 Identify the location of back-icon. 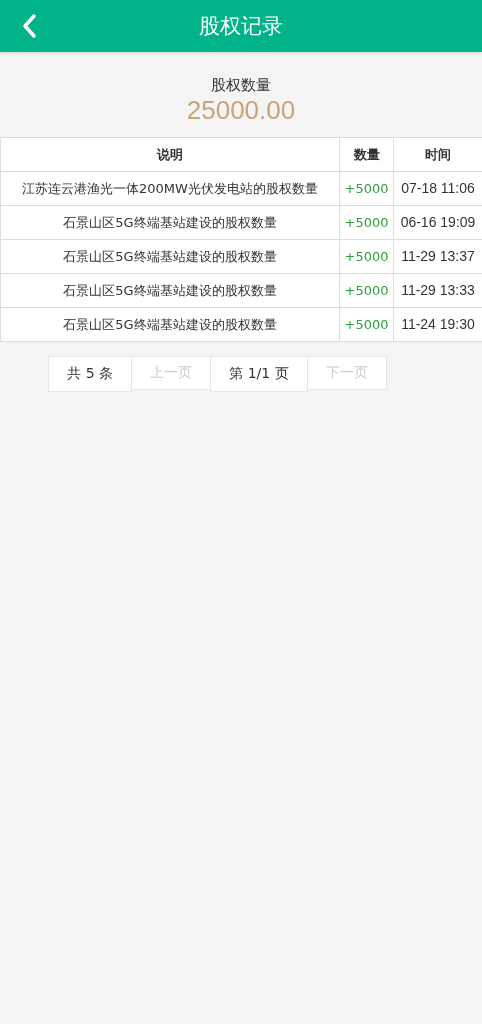
(29, 26).